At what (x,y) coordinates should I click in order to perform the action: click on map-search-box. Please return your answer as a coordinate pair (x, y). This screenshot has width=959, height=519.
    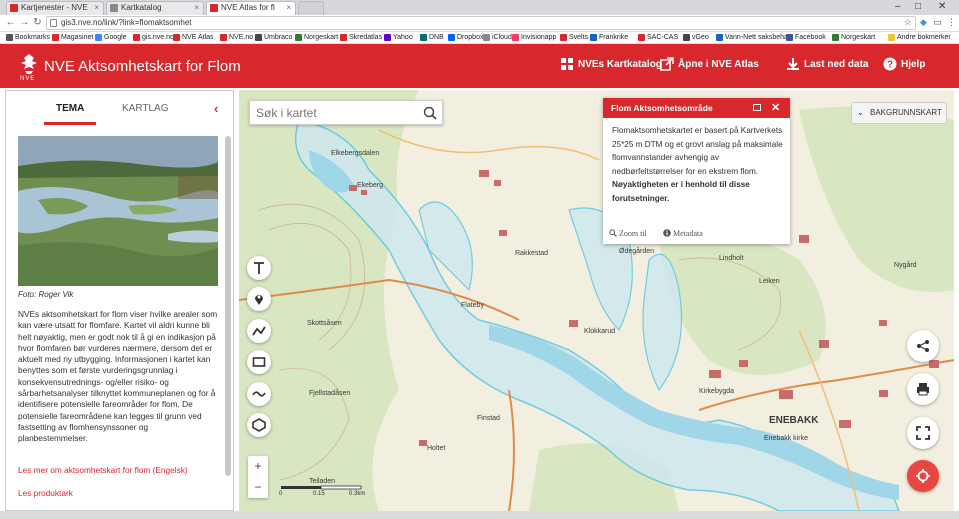
    Looking at the image, I should click on (346, 112).